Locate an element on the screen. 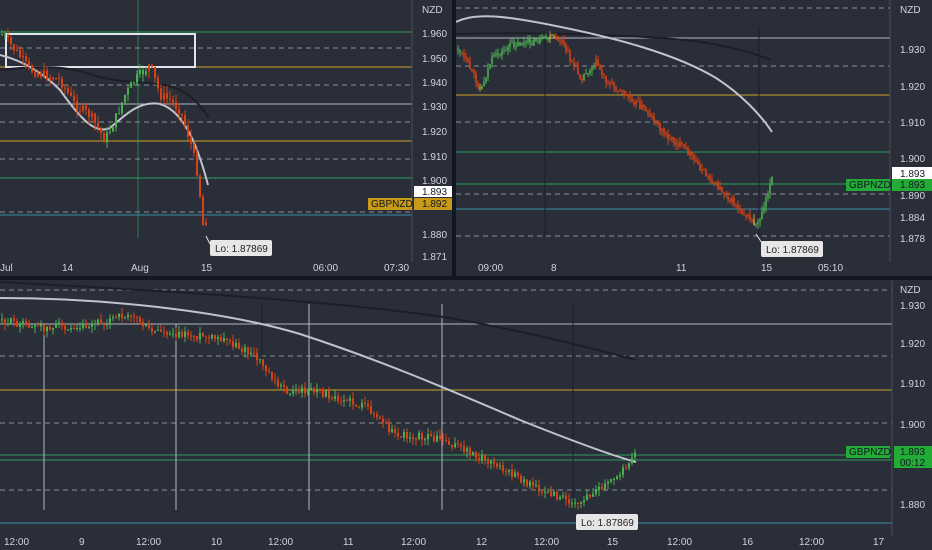 This screenshot has height=550, width=932. time-axis is located at coordinates (694, 269).